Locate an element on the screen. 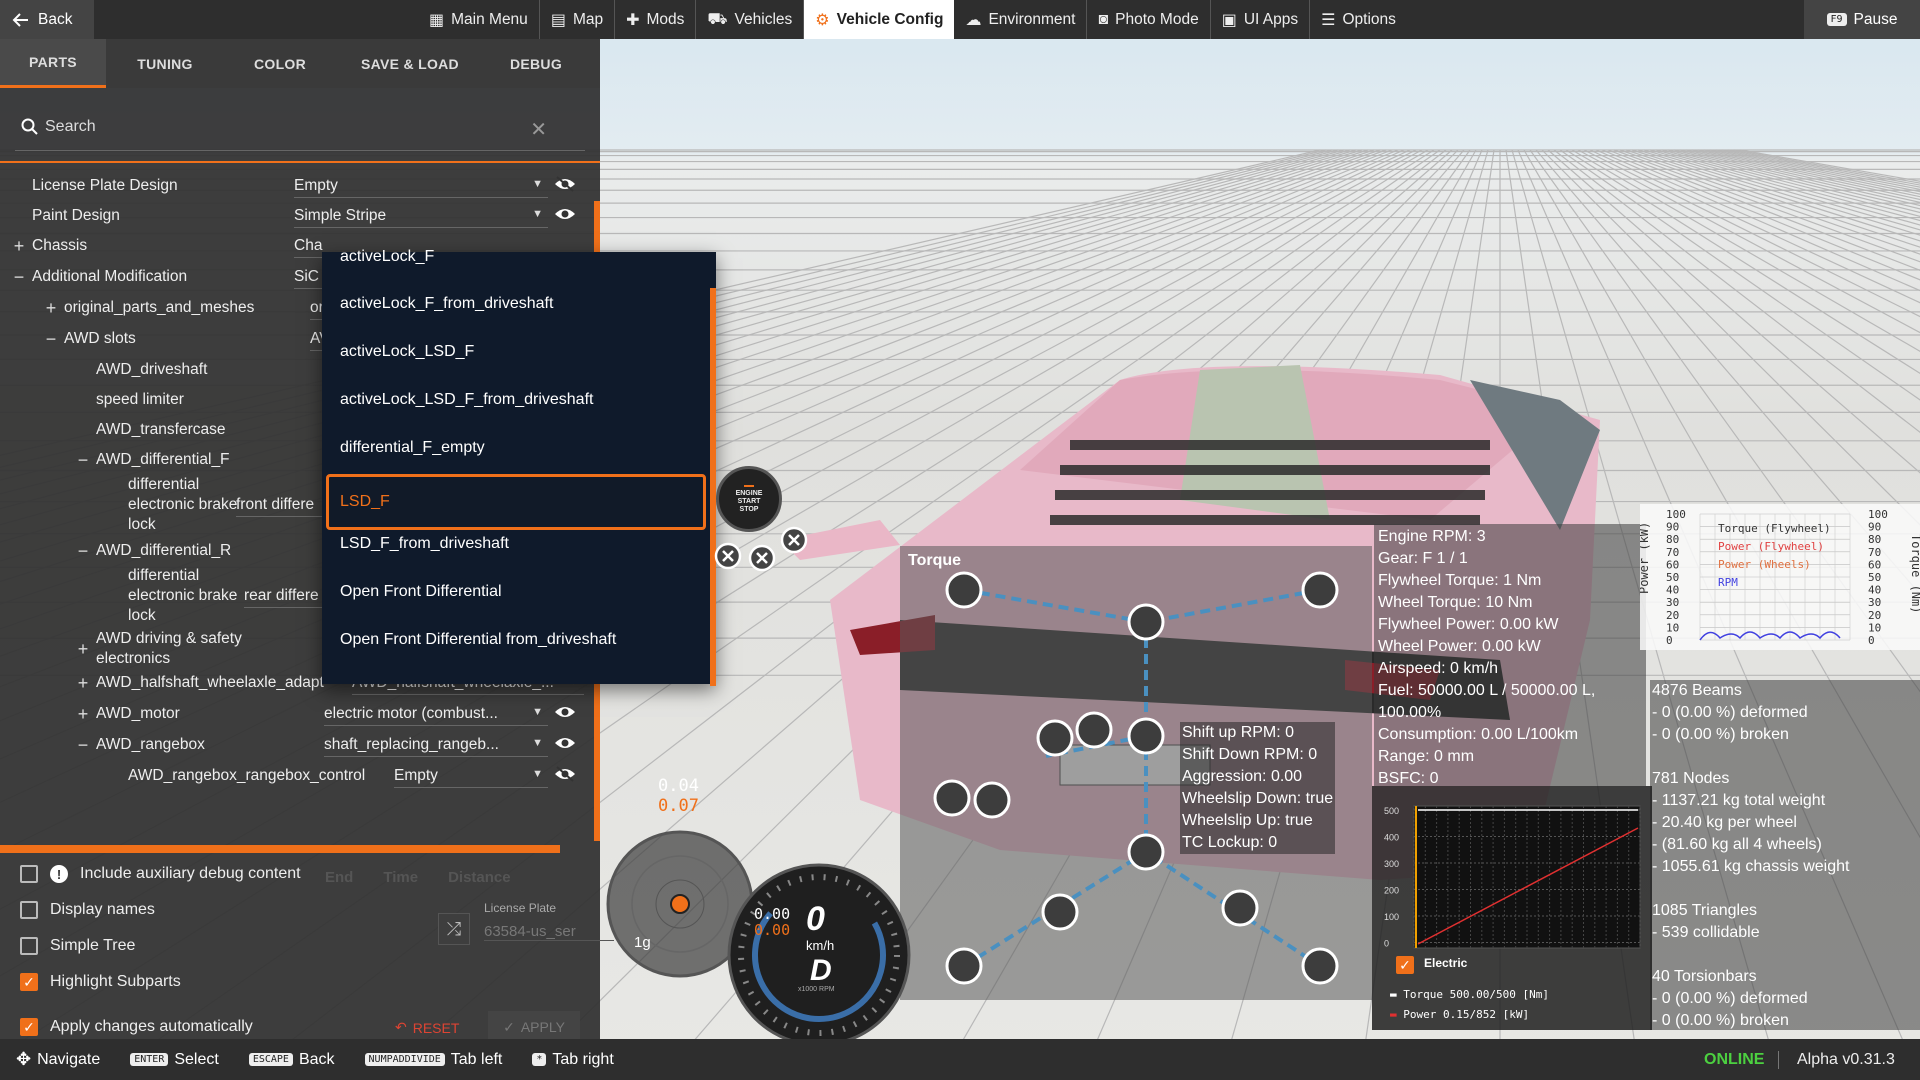 Image resolution: width=1920 pixels, height=1080 pixels. dropdown-option: activeLock_F_from_driveshaft is located at coordinates (446, 304).